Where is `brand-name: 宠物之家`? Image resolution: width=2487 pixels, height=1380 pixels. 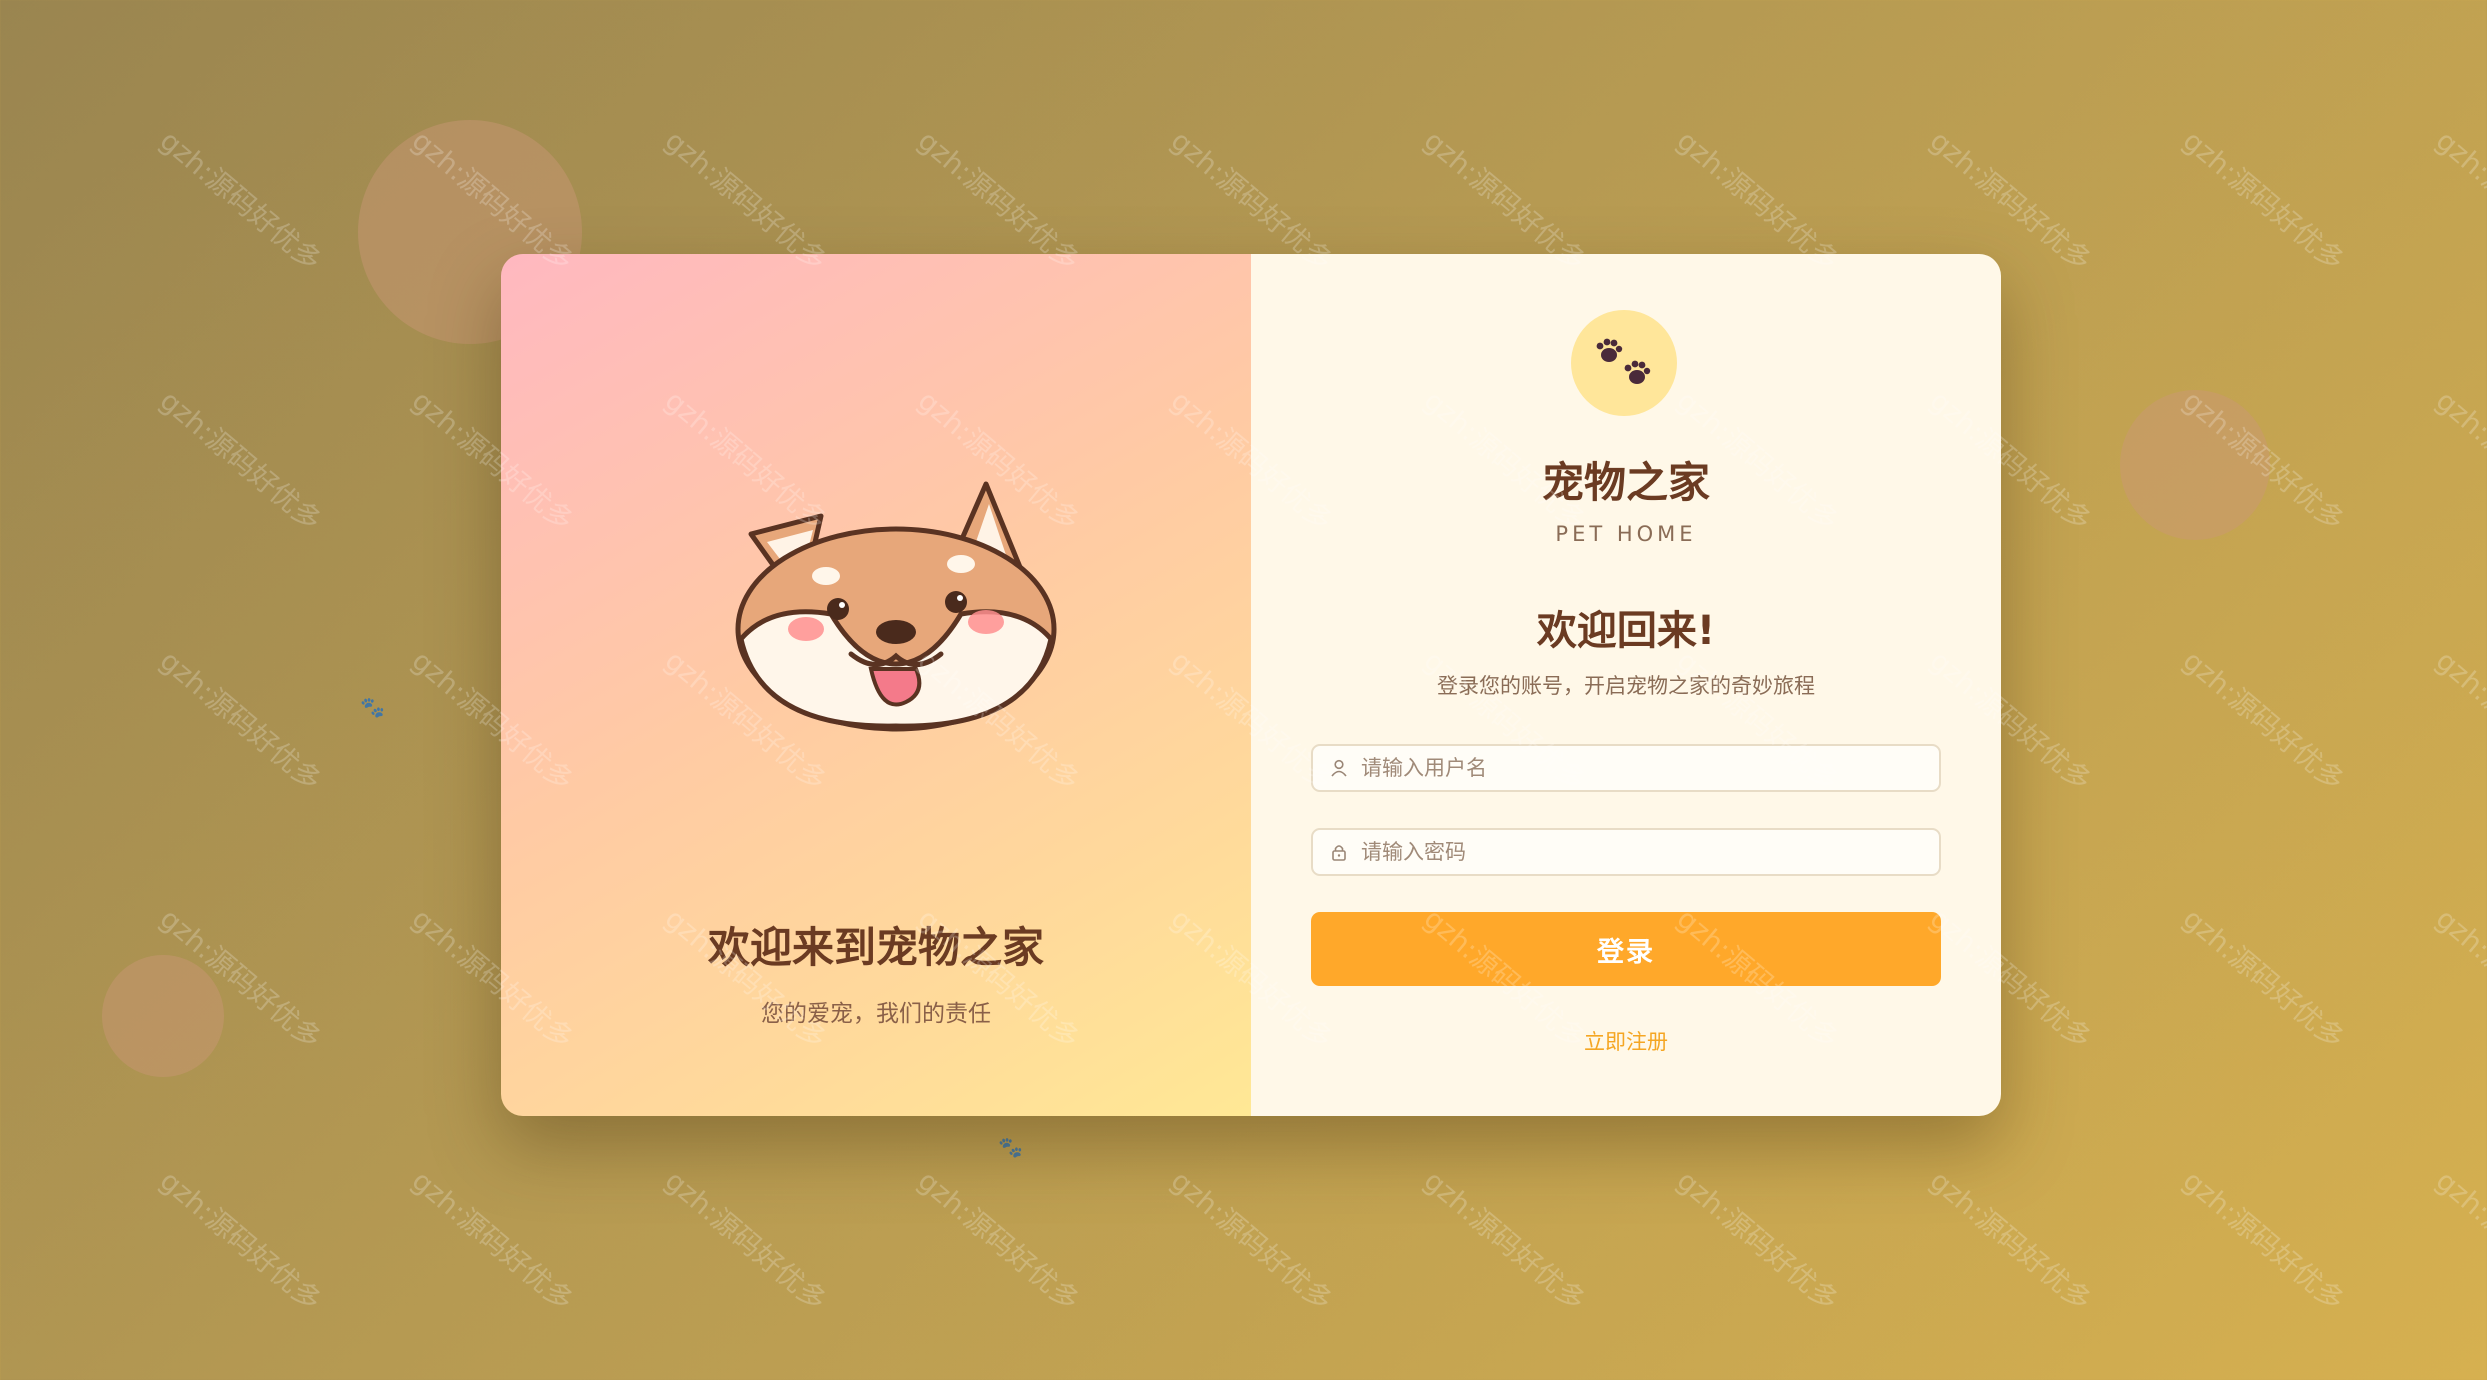 brand-name: 宠物之家 is located at coordinates (1625, 482).